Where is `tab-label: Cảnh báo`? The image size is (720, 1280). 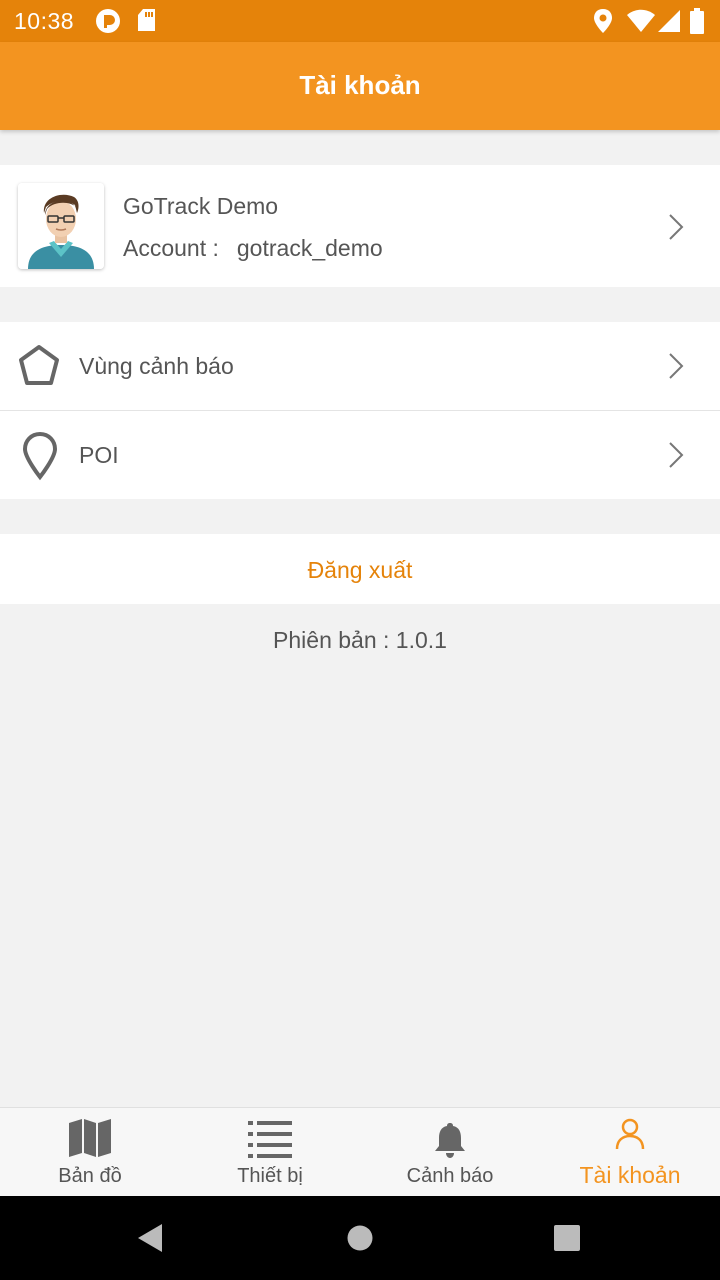
tab-label: Cảnh báo is located at coordinates (450, 1176).